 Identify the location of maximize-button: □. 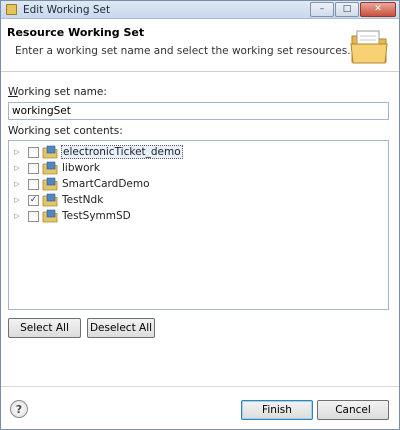
(347, 9).